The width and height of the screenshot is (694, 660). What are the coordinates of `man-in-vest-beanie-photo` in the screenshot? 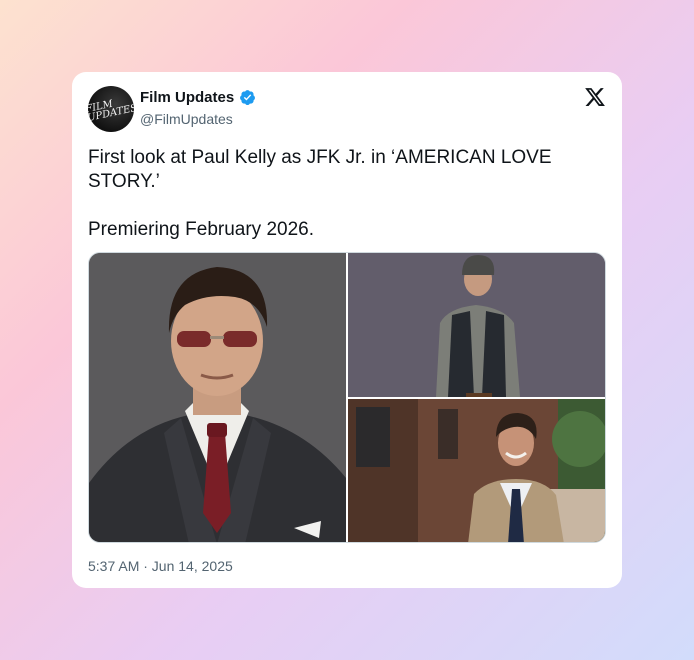 It's located at (476, 325).